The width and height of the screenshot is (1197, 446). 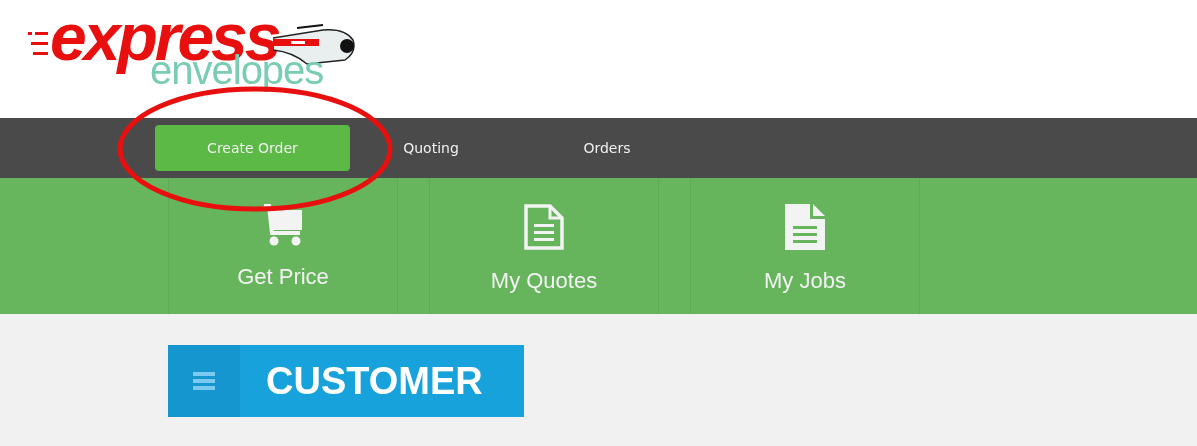 I want to click on speed-lines-icon, so click(x=38, y=44).